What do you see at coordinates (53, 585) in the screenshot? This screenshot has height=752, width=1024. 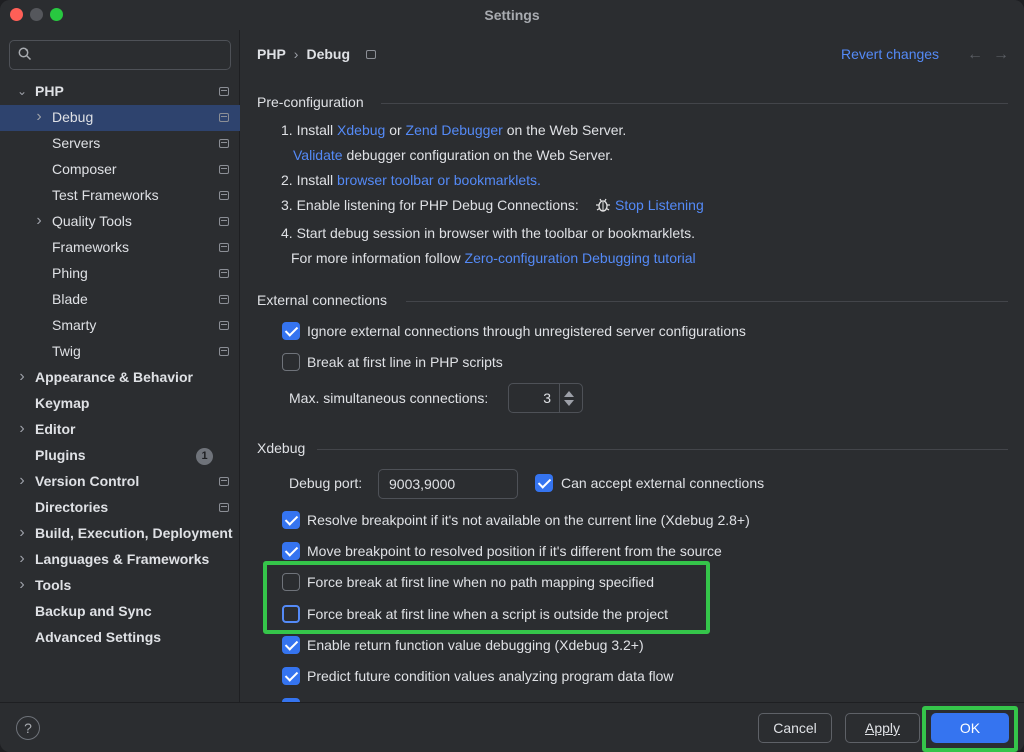 I see `sidebar-item-label: Tools` at bounding box center [53, 585].